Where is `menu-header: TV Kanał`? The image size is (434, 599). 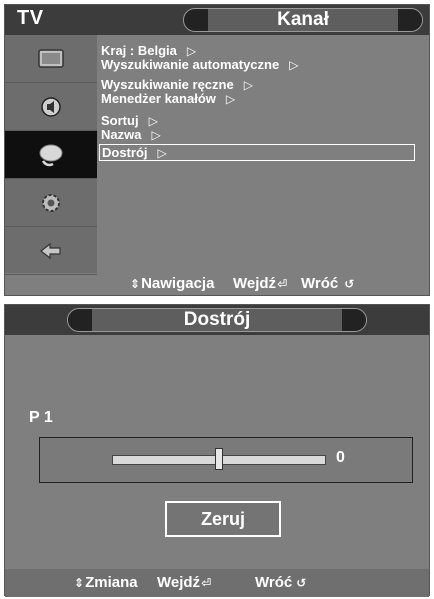
menu-header: TV Kanał is located at coordinates (217, 20).